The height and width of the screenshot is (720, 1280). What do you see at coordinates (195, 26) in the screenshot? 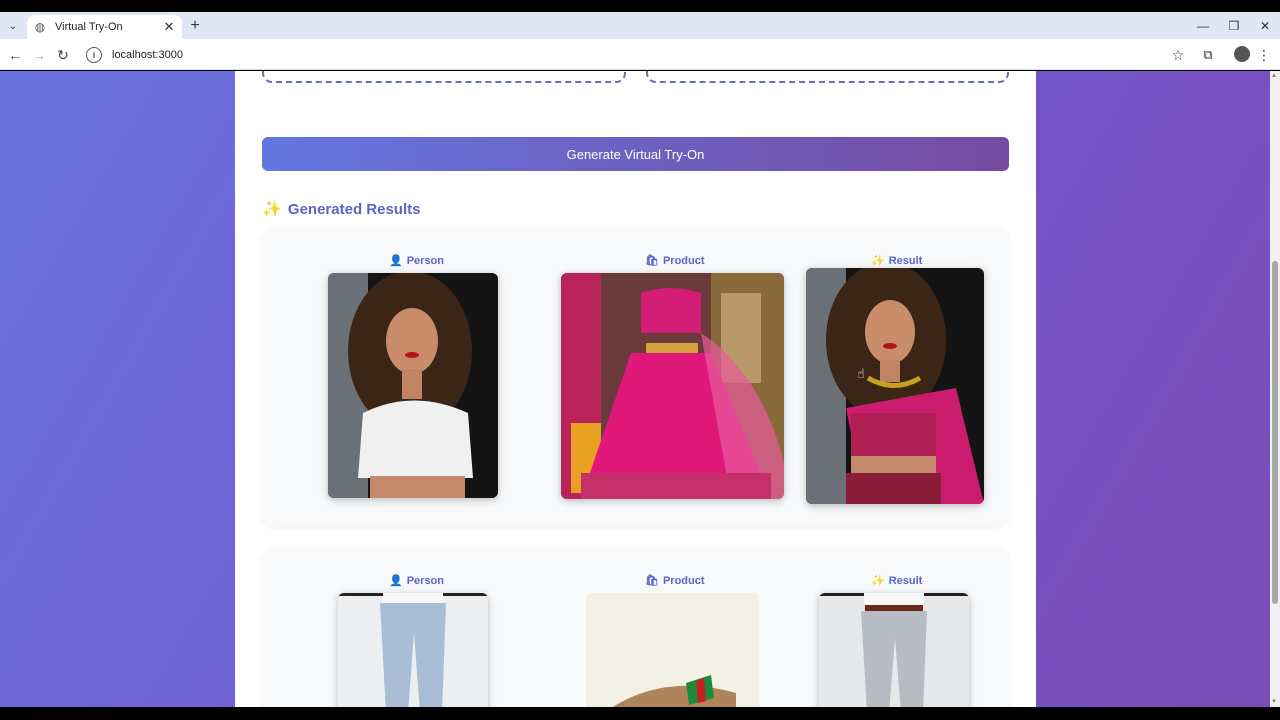
I see `plus-icon: +` at bounding box center [195, 26].